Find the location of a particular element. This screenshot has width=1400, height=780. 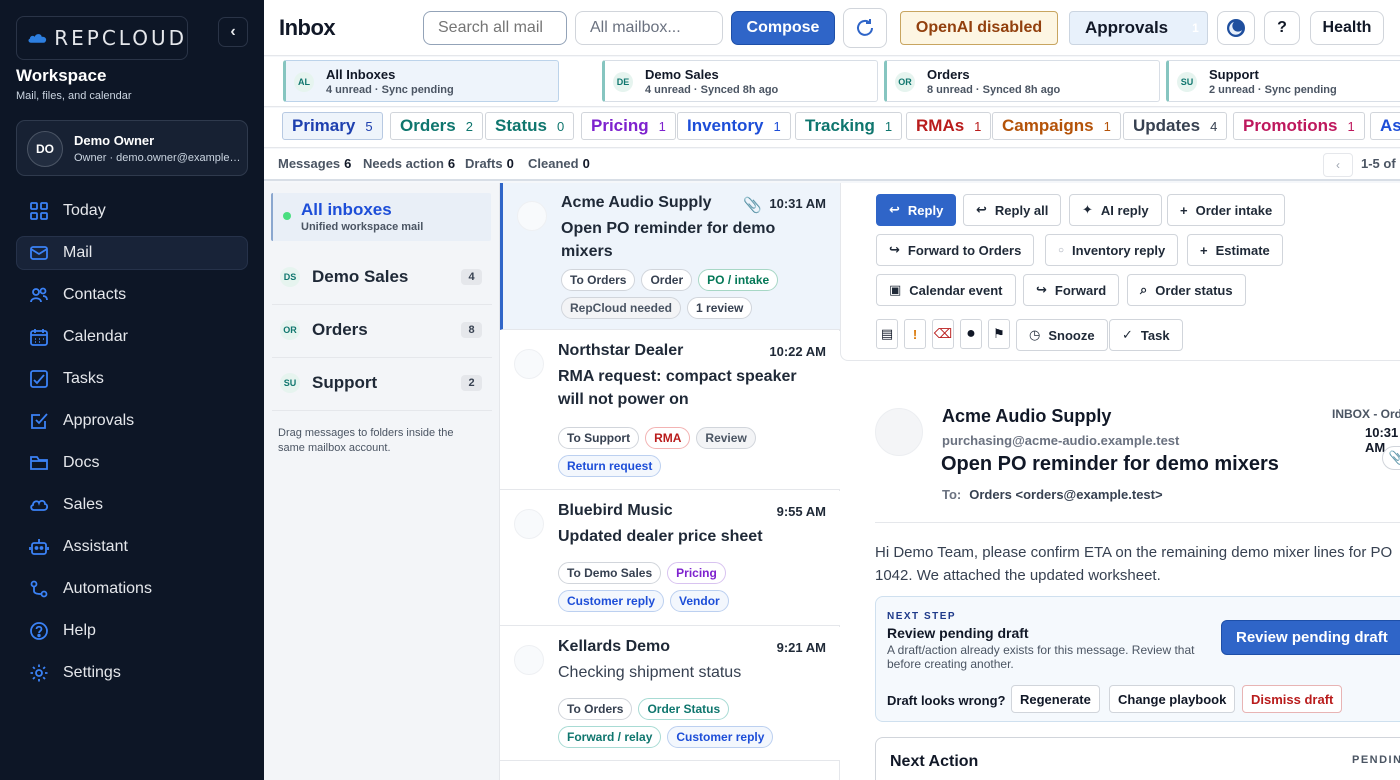

tab-promotions: Promotions 1 is located at coordinates (1299, 126).